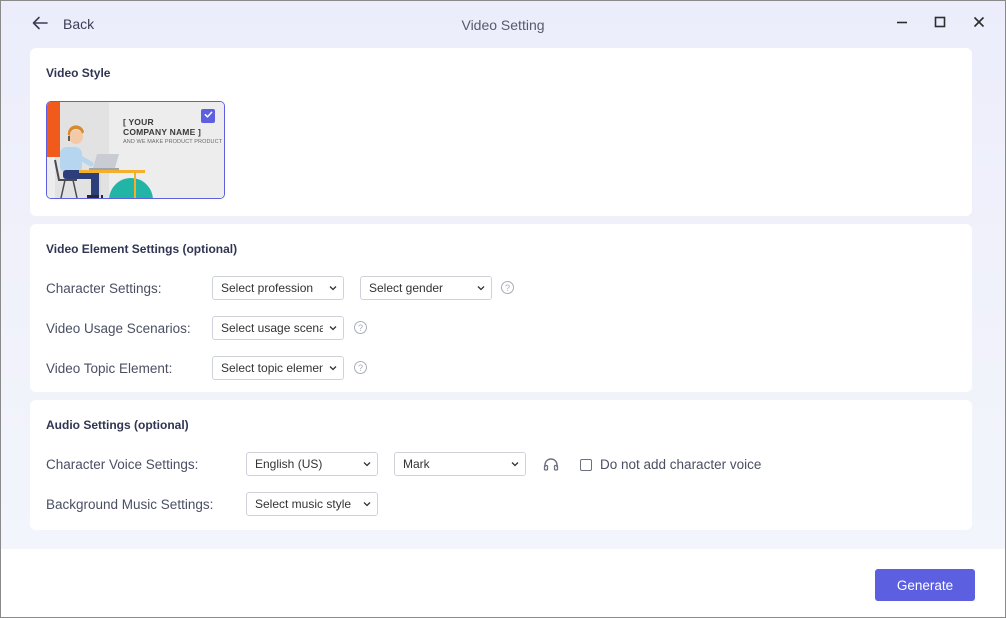  I want to click on video-style-title: Video Style, so click(78, 73).